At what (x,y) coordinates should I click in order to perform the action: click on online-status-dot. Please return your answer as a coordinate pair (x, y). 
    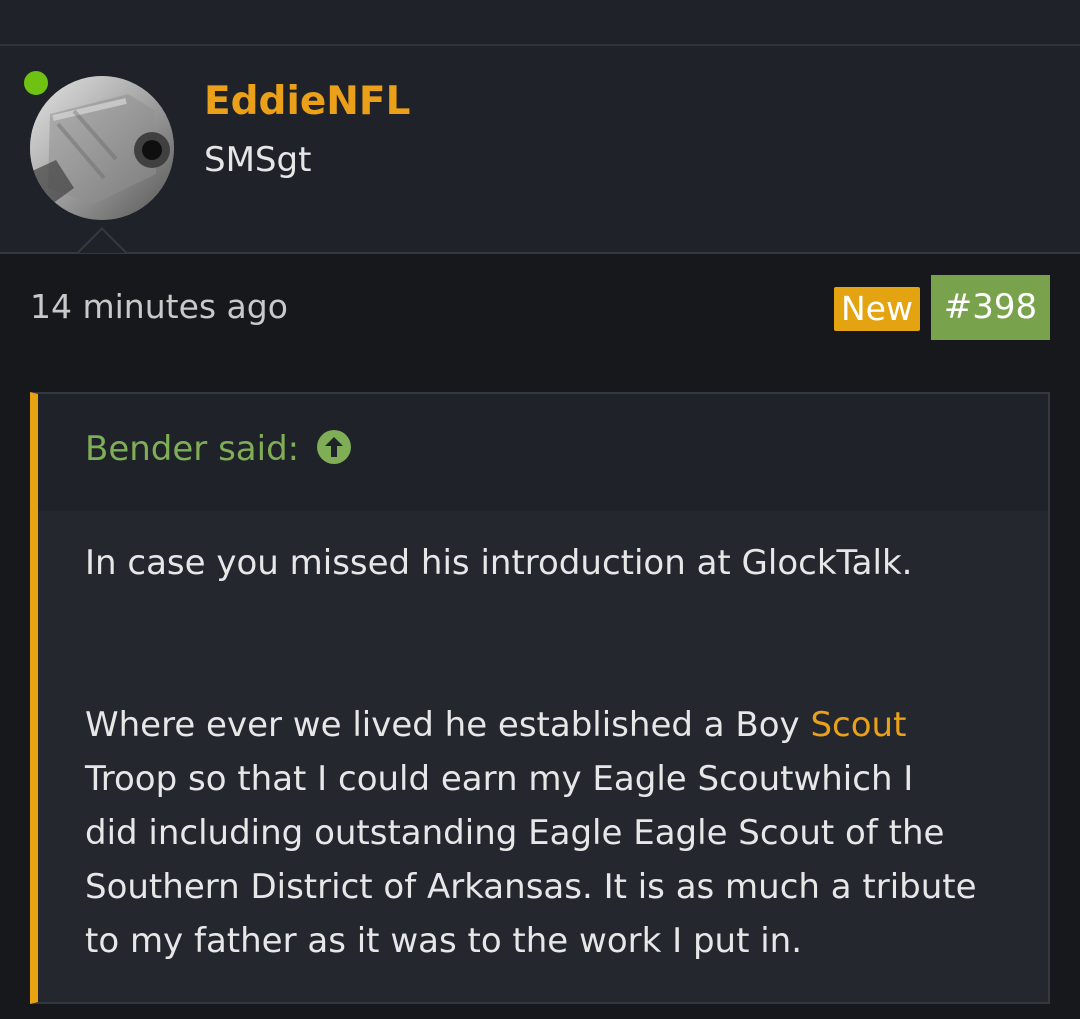
    Looking at the image, I should click on (36, 83).